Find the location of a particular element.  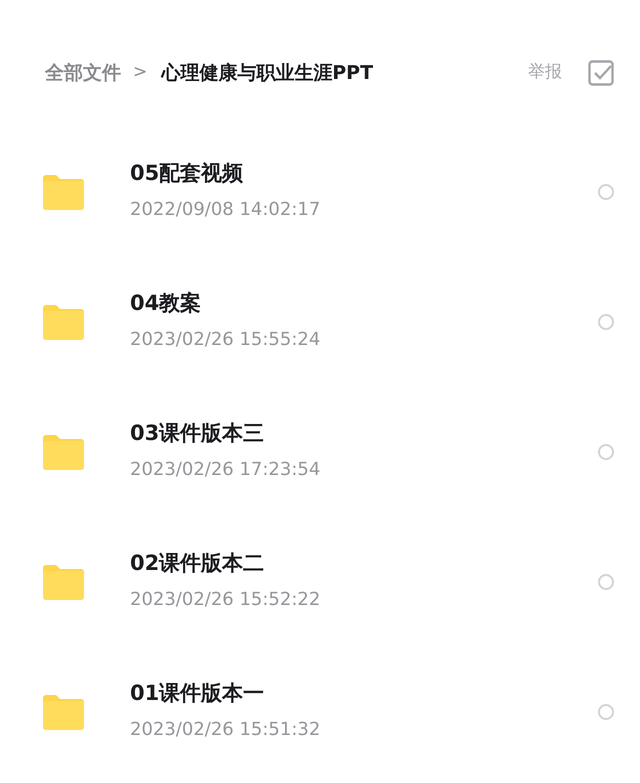

folder-name: 05配套视频 is located at coordinates (187, 173).